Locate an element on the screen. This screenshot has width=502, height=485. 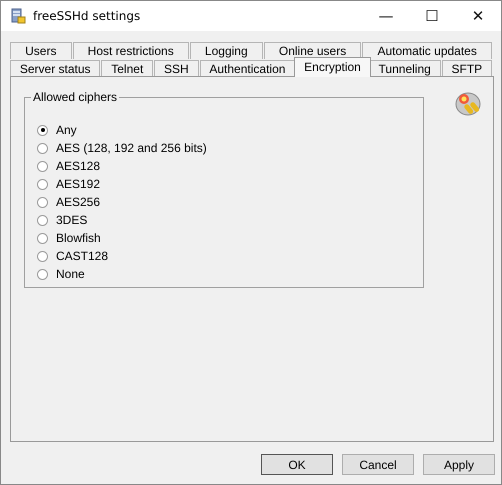
minimize-button: — is located at coordinates (386, 16).